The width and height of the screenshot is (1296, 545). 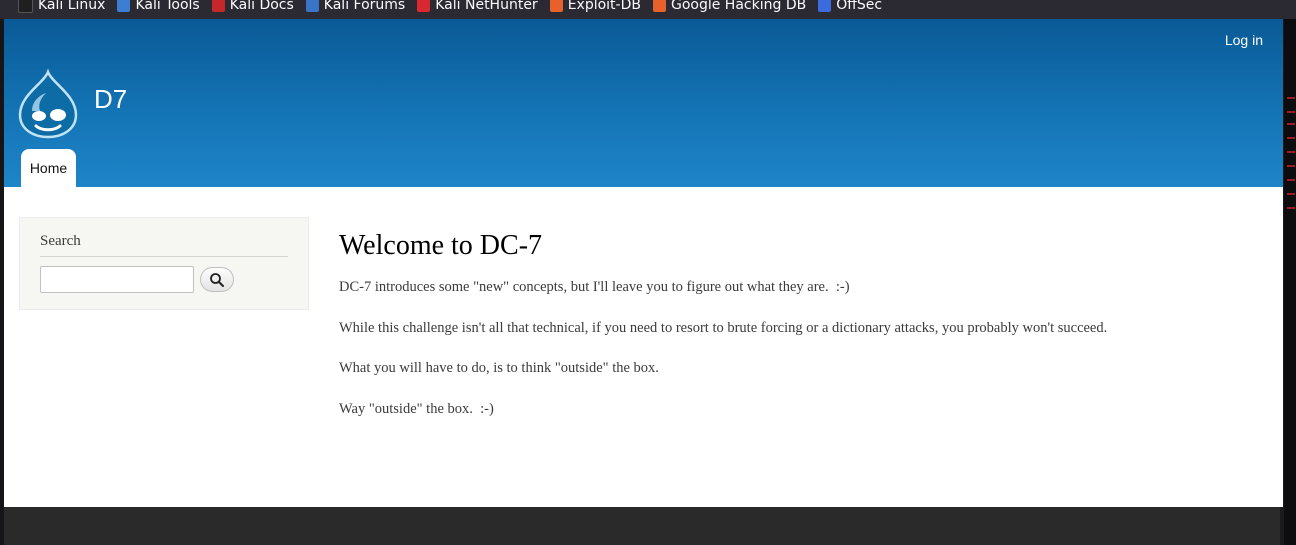 I want to click on offsec-icon, so click(x=825, y=6).